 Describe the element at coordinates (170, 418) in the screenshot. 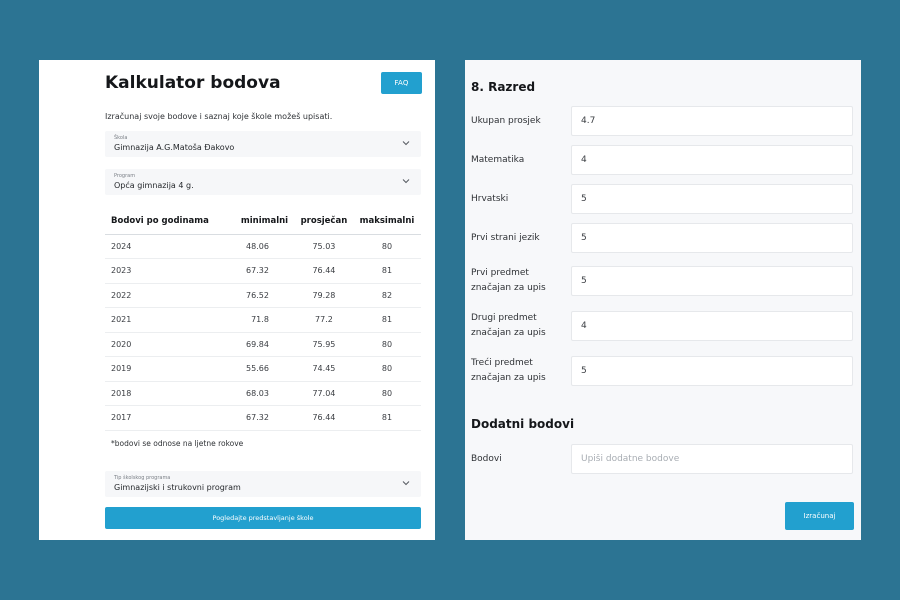

I see `year-cell: 2017` at that location.